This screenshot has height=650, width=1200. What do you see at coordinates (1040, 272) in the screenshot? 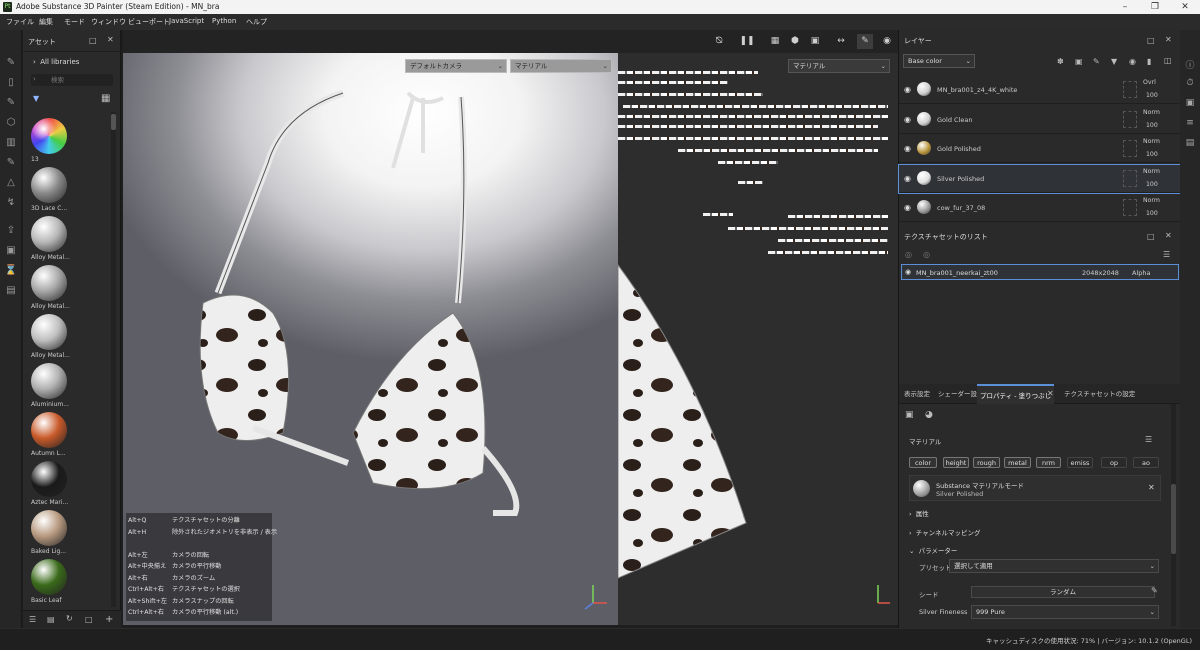
I see `texture-set-row: ◉ MN_bra001_neerkai_zt00 2048x2048 Alpha` at bounding box center [1040, 272].